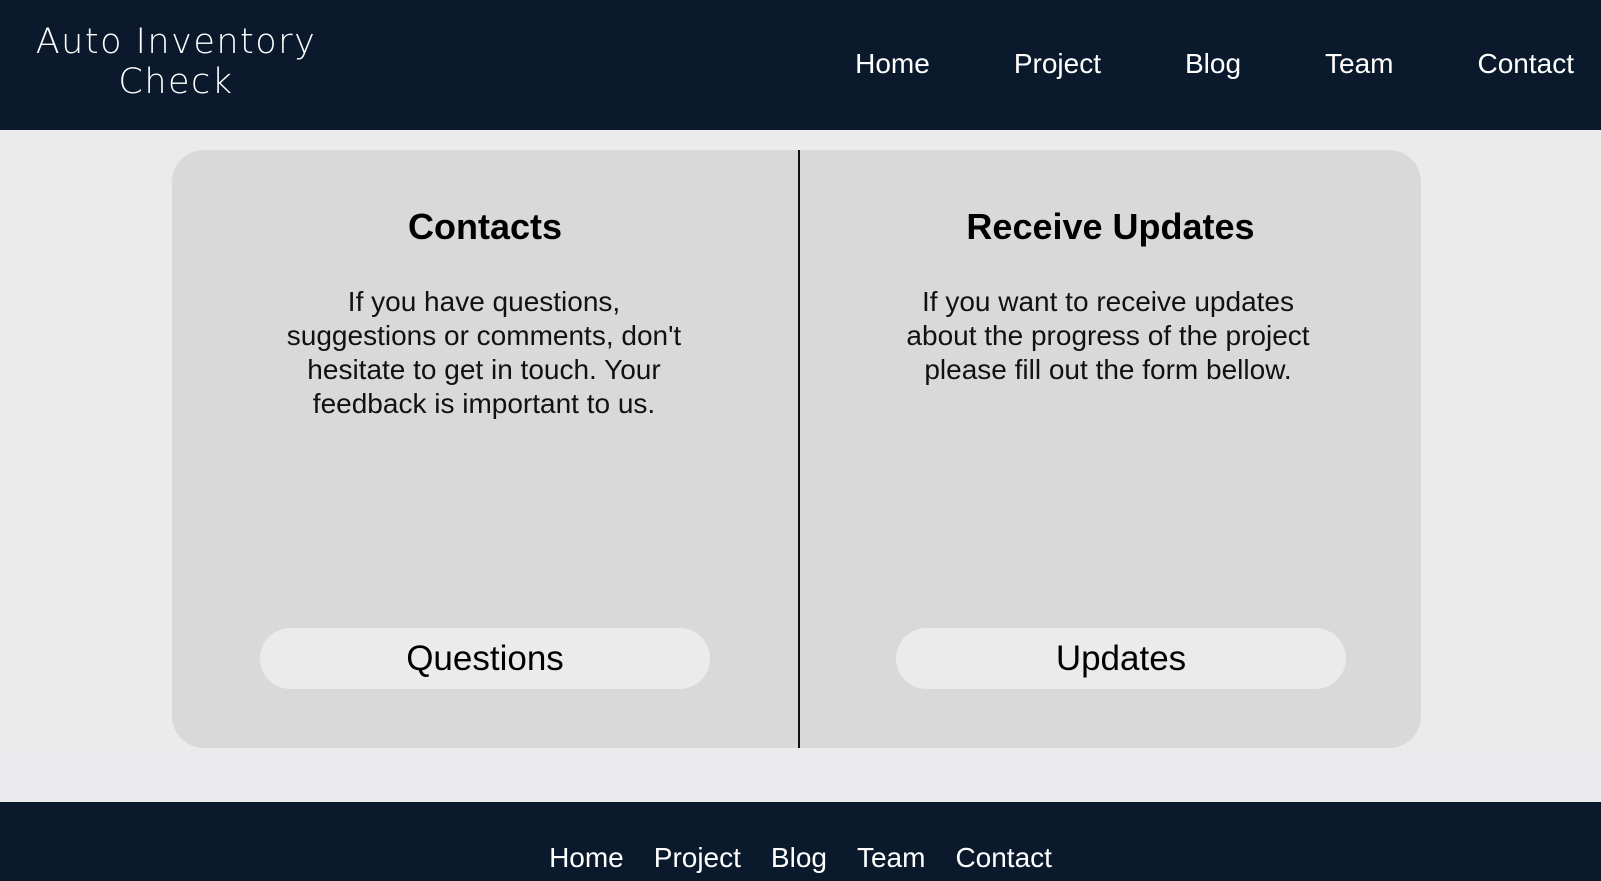 This screenshot has width=1601, height=881. I want to click on nav-team-link: Team, so click(1359, 64).